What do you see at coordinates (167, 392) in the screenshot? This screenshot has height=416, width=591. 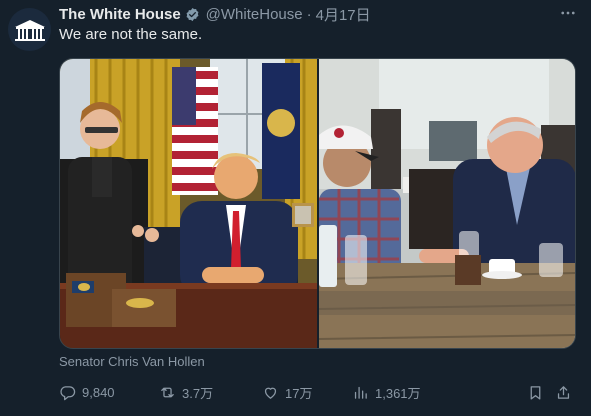 I see `repost-icon` at bounding box center [167, 392].